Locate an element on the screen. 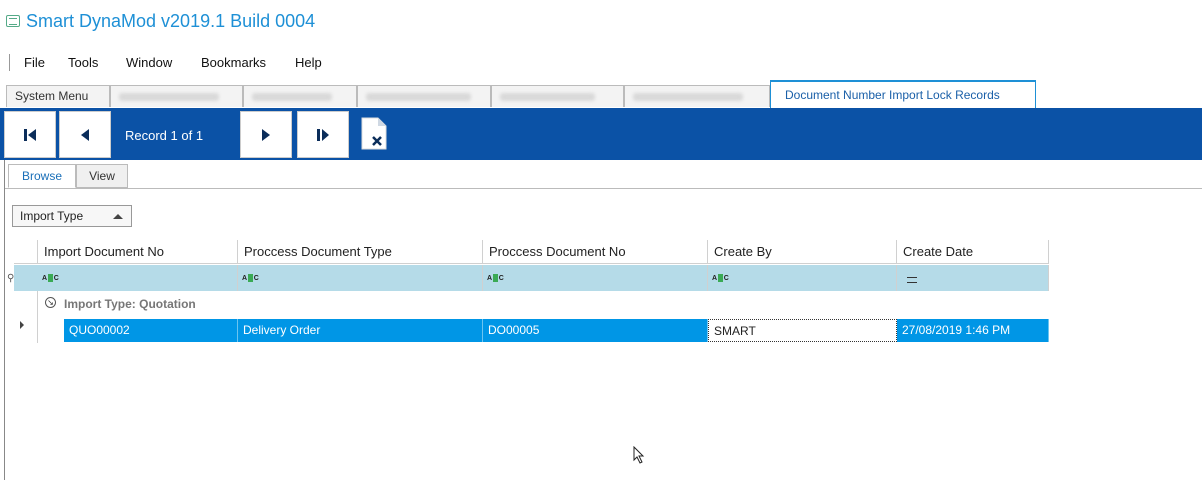 Image resolution: width=1202 pixels, height=480 pixels. first-record-icon is located at coordinates (30, 134).